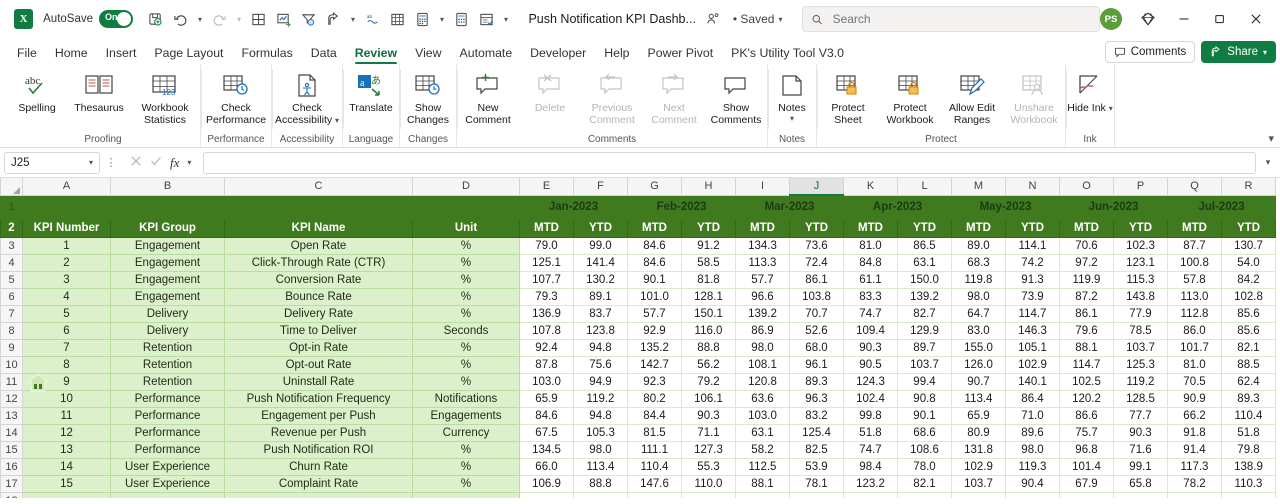  I want to click on tab-help: Help, so click(616, 54).